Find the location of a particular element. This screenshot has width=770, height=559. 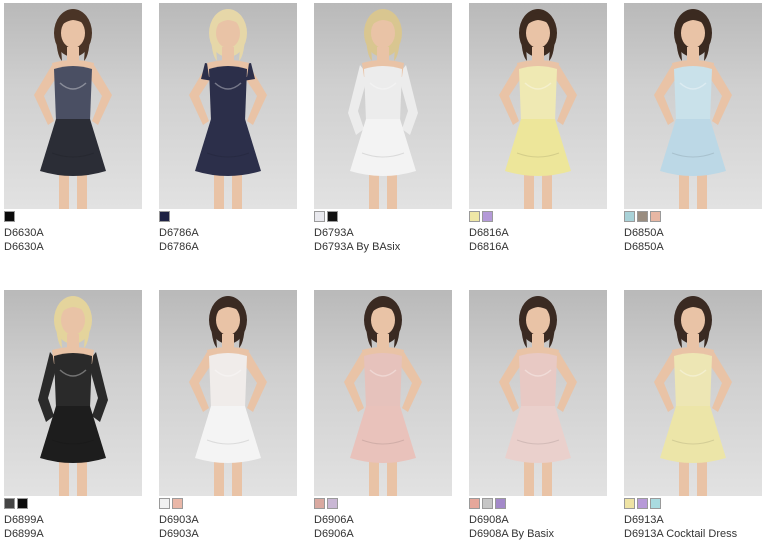

product-card: D6906A D6906A is located at coordinates (384, 415).